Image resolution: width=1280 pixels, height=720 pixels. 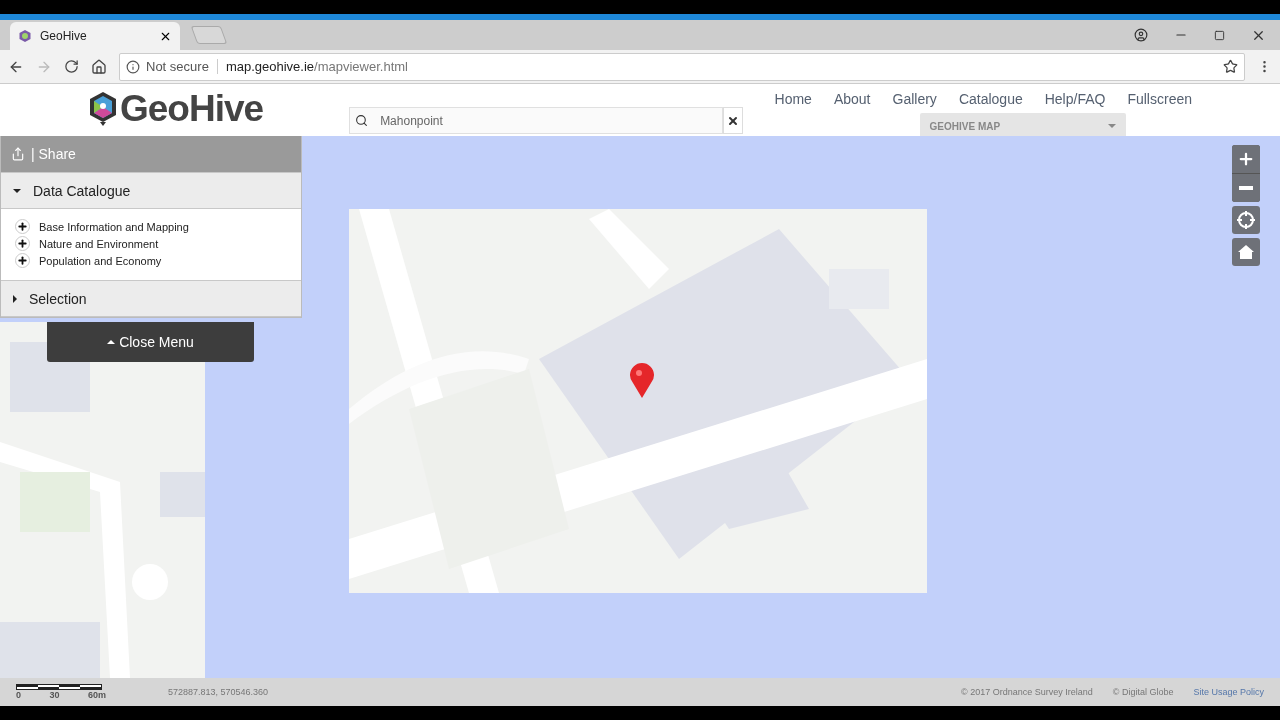 I want to click on map-marker-icon, so click(x=642, y=381).